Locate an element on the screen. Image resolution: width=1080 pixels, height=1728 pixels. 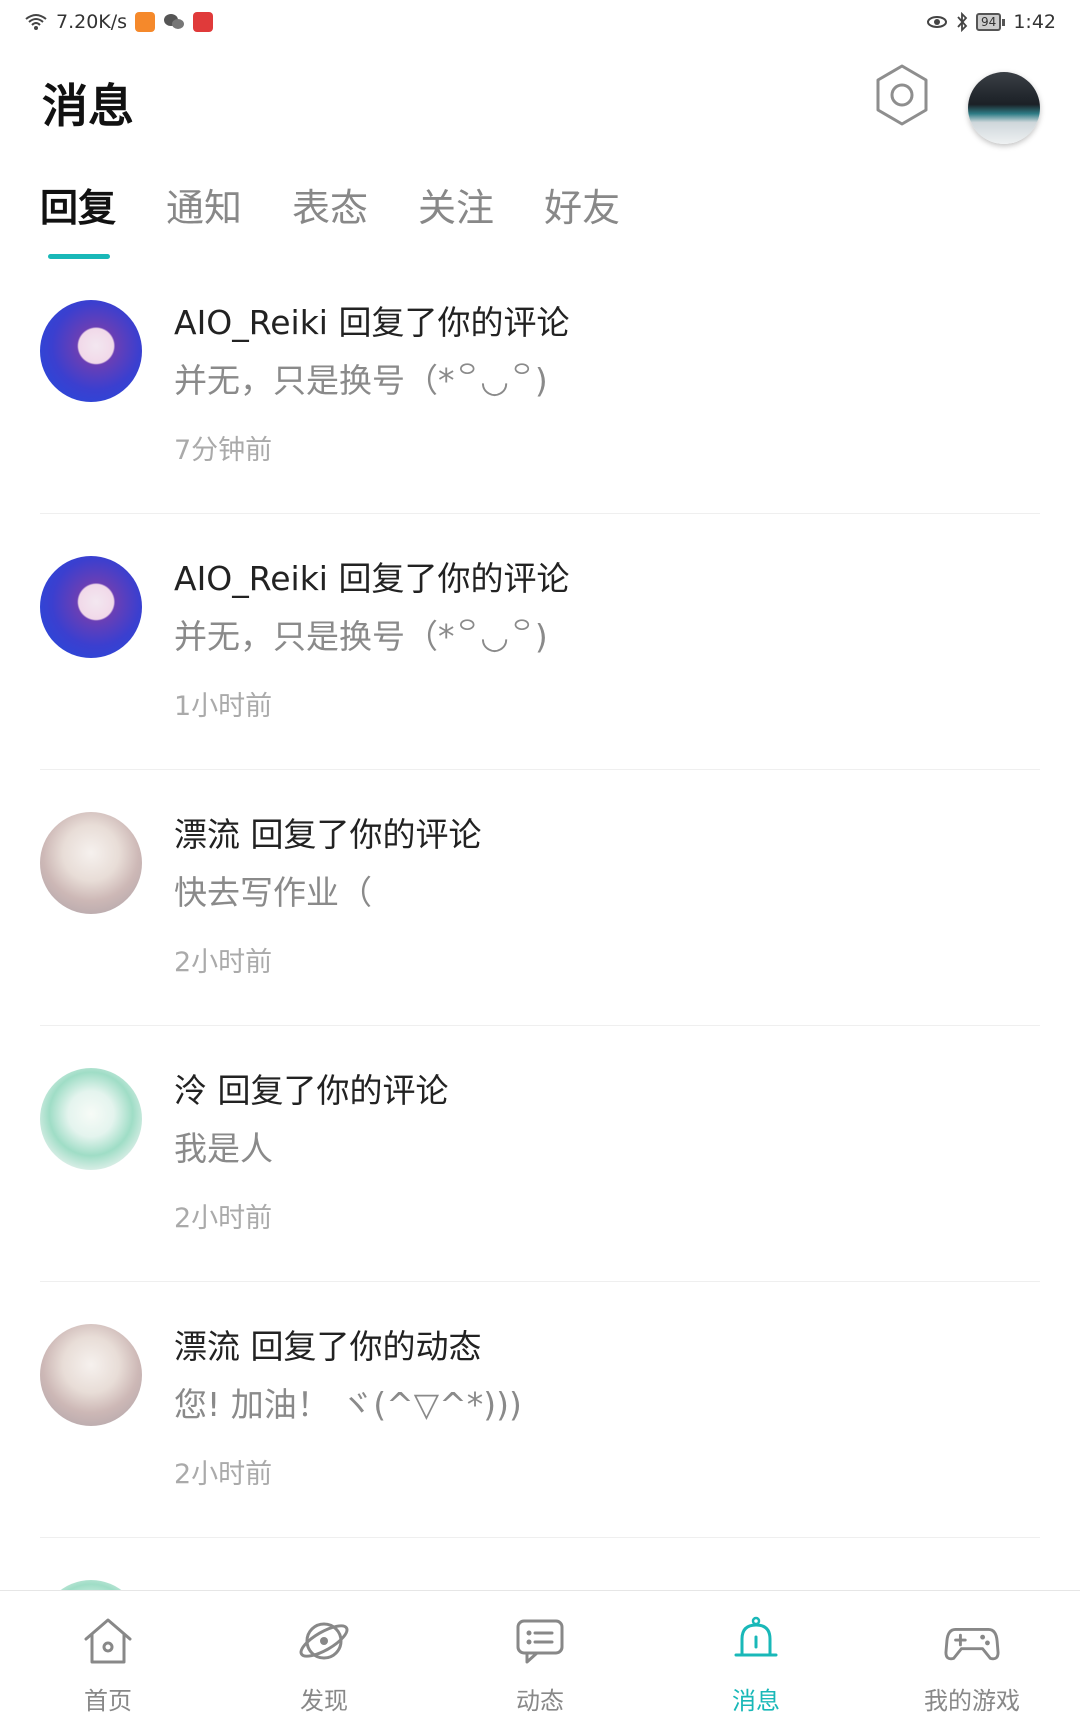
tab-reply: 回复 is located at coordinates (78, 219).